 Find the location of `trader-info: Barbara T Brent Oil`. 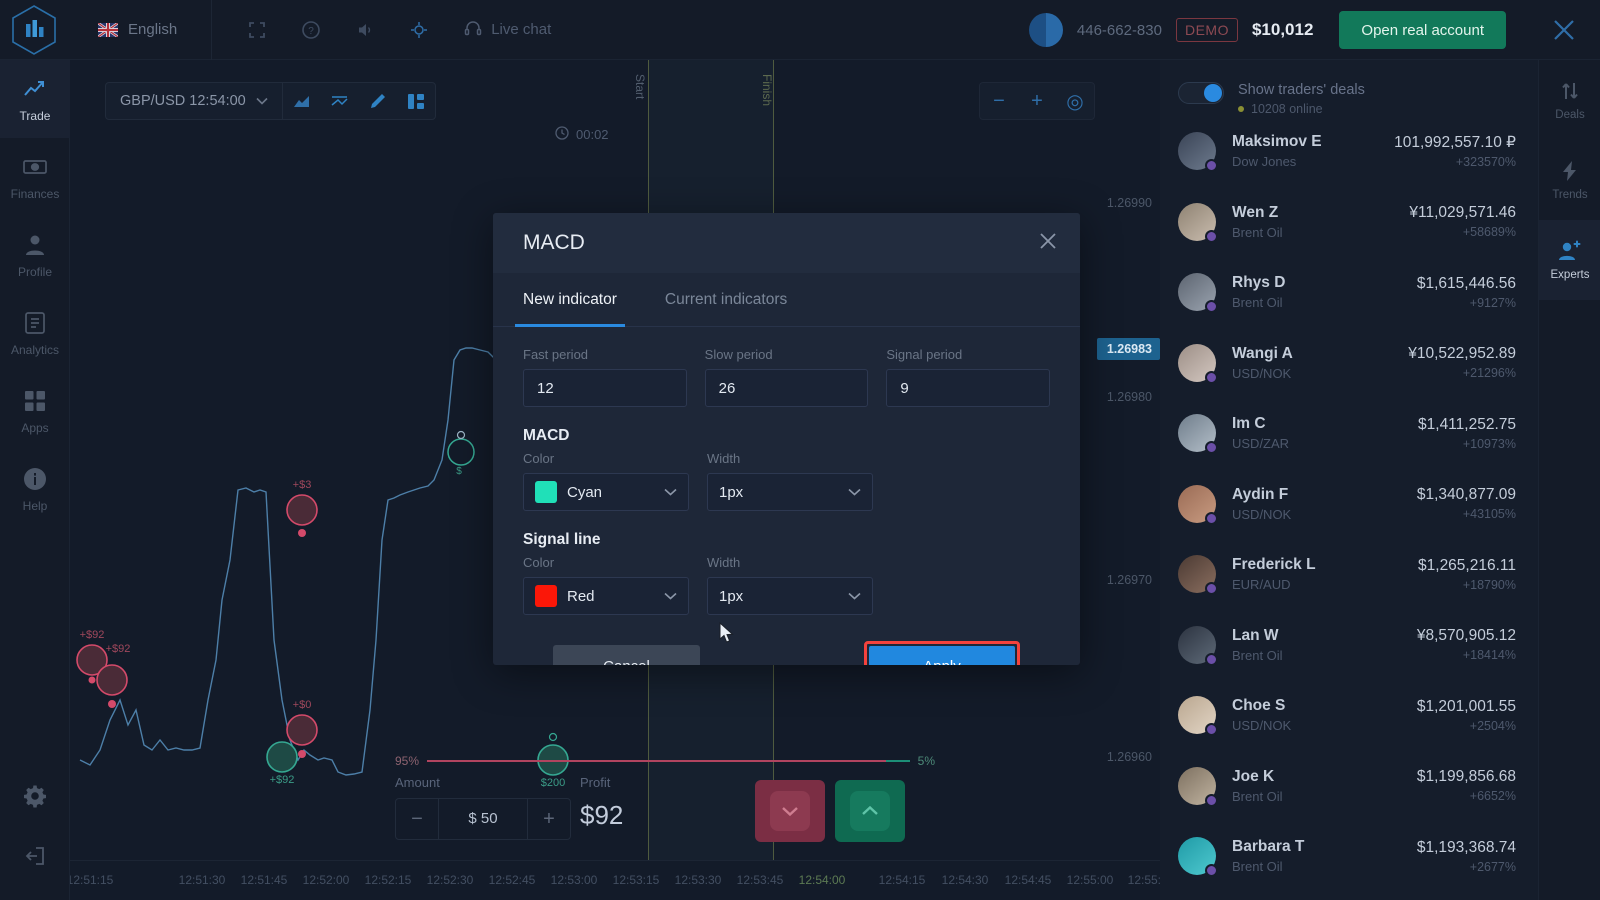

trader-info: Barbara T Brent Oil is located at coordinates (1324, 856).